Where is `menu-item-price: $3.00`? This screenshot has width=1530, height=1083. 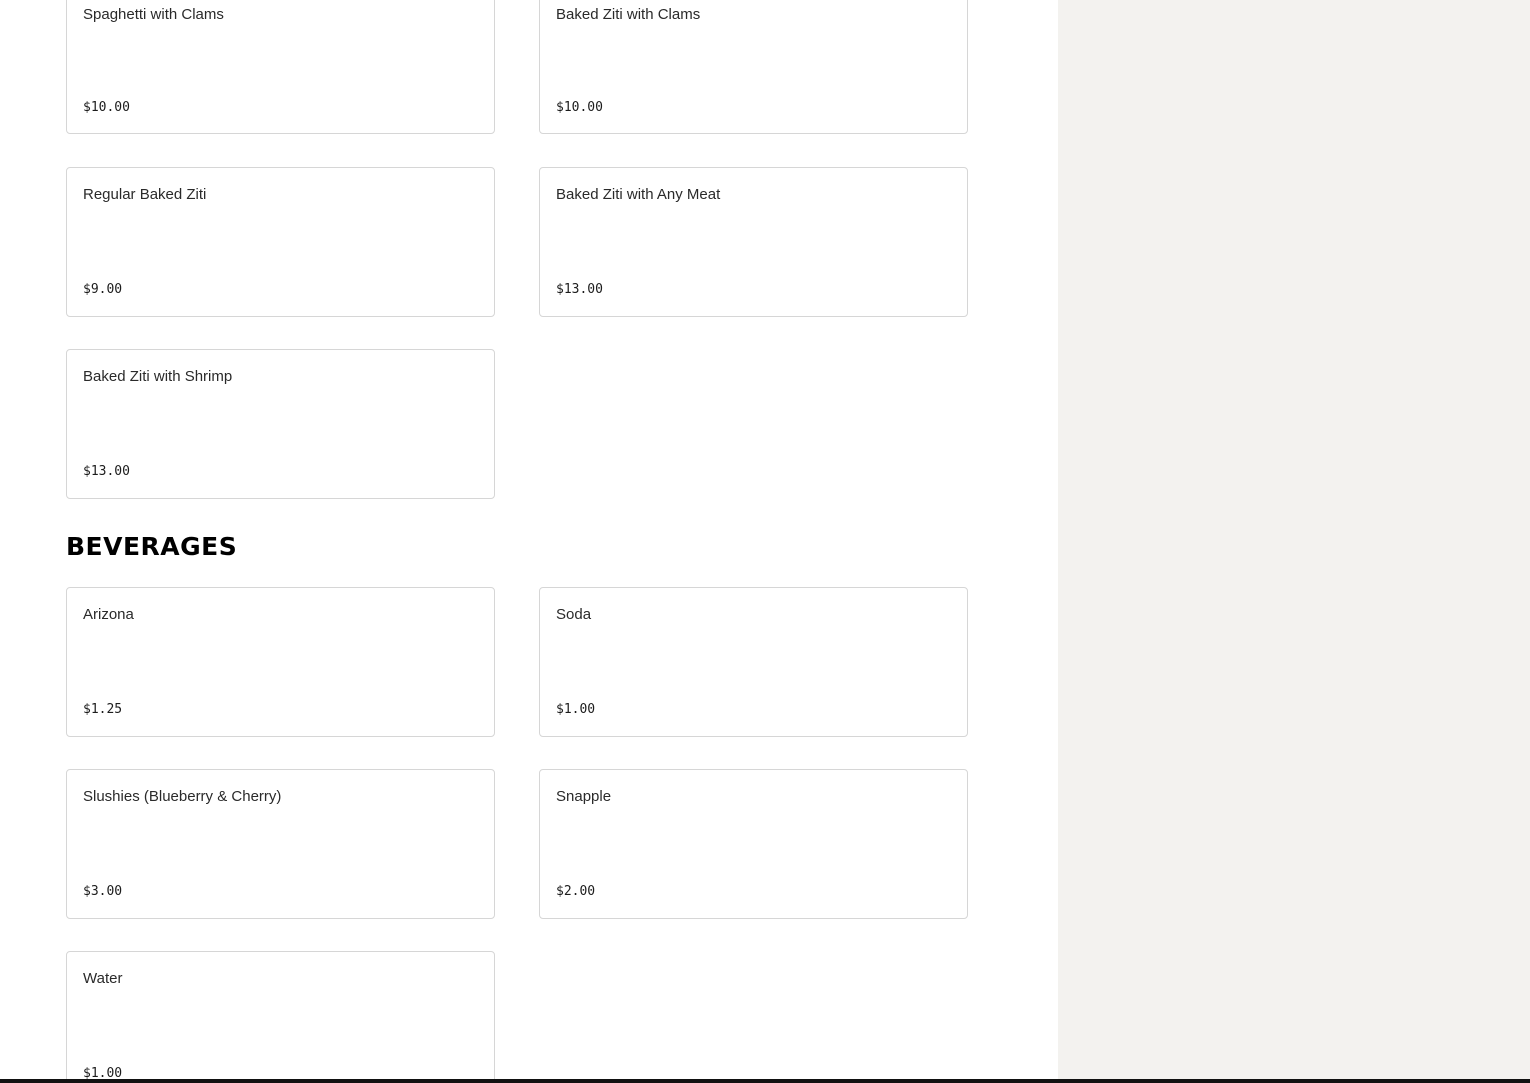 menu-item-price: $3.00 is located at coordinates (103, 891).